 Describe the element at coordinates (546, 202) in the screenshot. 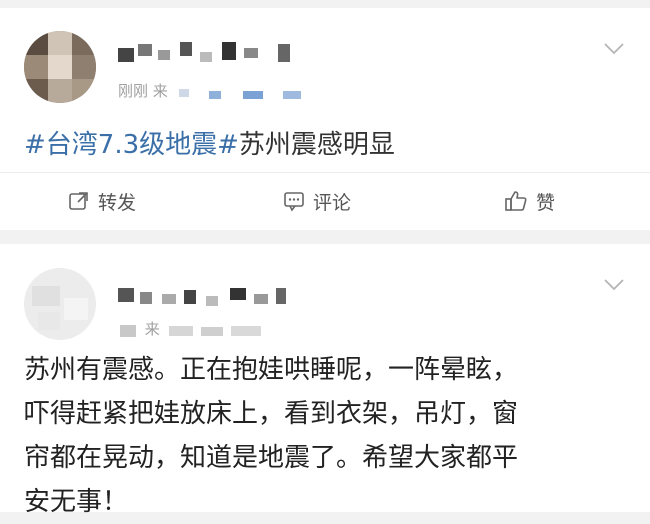

I see `like-label: 赞` at that location.